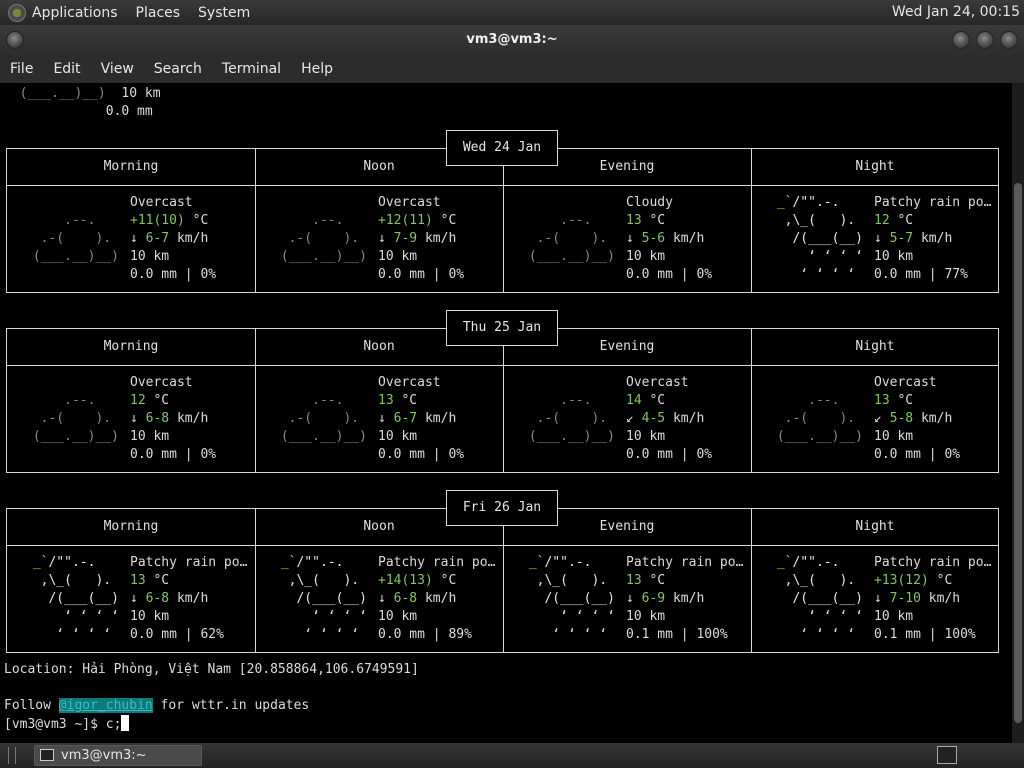 The width and height of the screenshot is (1024, 768). I want to click on panel-menu-system: System, so click(224, 13).